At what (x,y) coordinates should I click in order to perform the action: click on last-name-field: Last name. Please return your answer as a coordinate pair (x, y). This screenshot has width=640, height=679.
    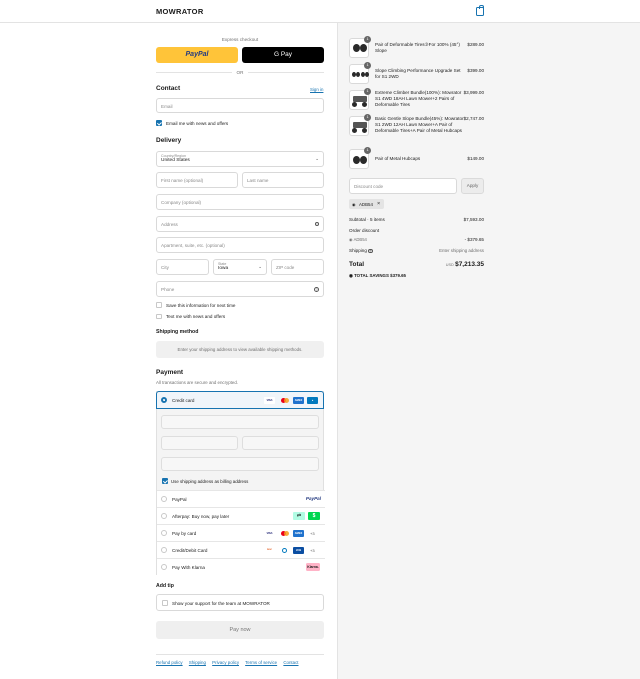
    Looking at the image, I should click on (283, 180).